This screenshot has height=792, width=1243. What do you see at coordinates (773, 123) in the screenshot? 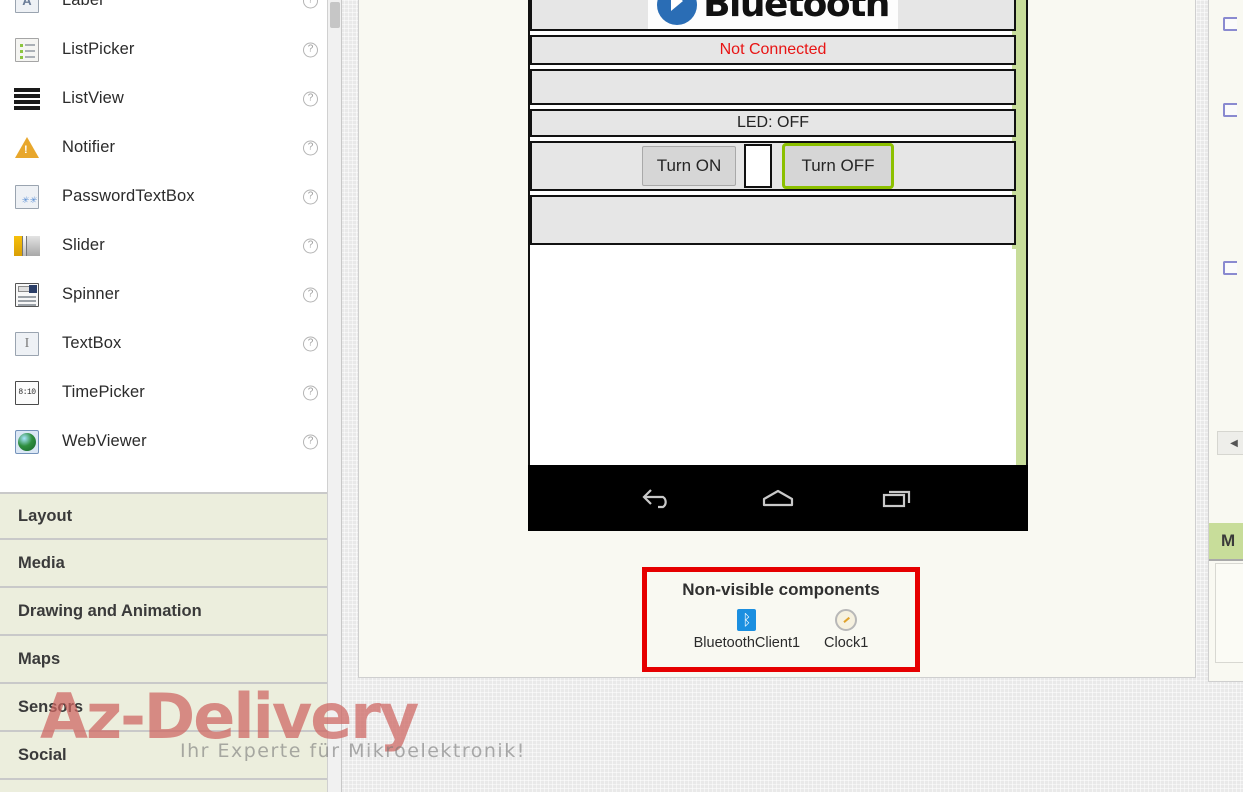
I see `led-status-label: LED: OFF` at bounding box center [773, 123].